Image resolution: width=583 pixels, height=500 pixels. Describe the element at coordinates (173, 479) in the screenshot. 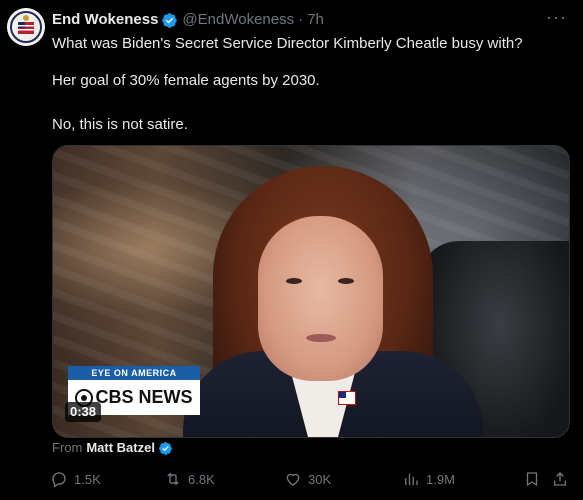

I see `repost-icon` at that location.